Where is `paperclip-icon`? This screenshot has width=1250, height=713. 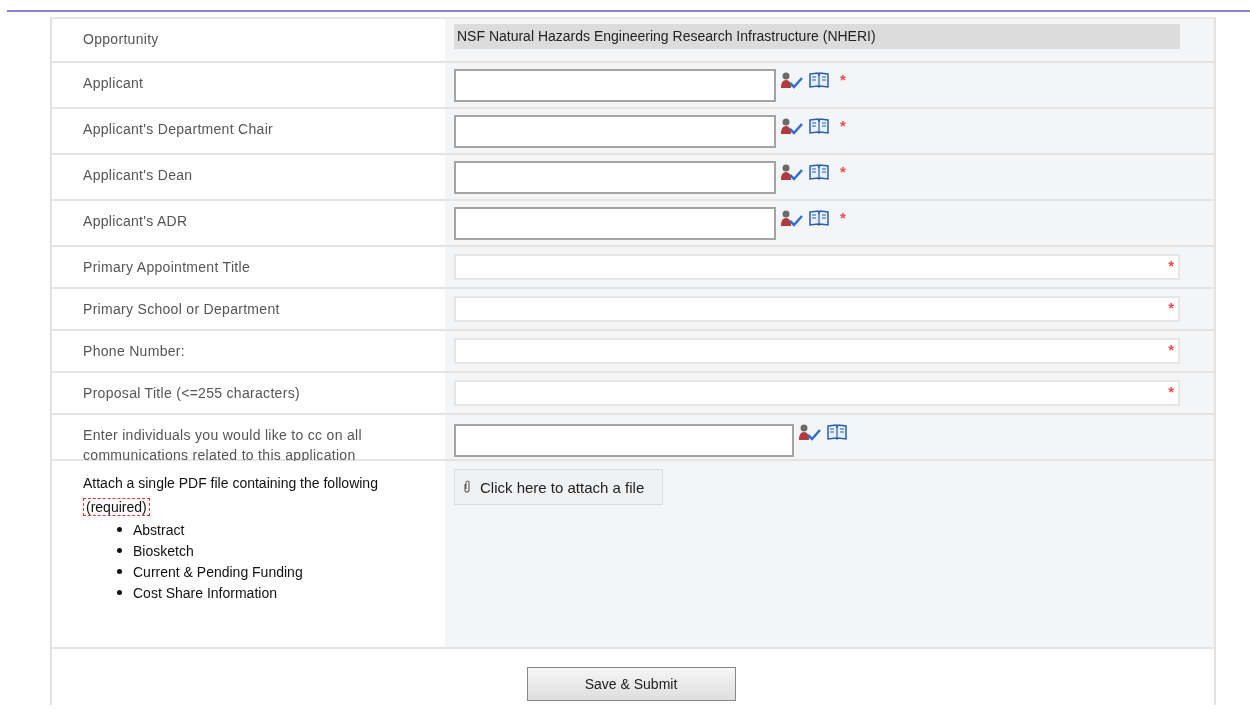
paperclip-icon is located at coordinates (467, 487).